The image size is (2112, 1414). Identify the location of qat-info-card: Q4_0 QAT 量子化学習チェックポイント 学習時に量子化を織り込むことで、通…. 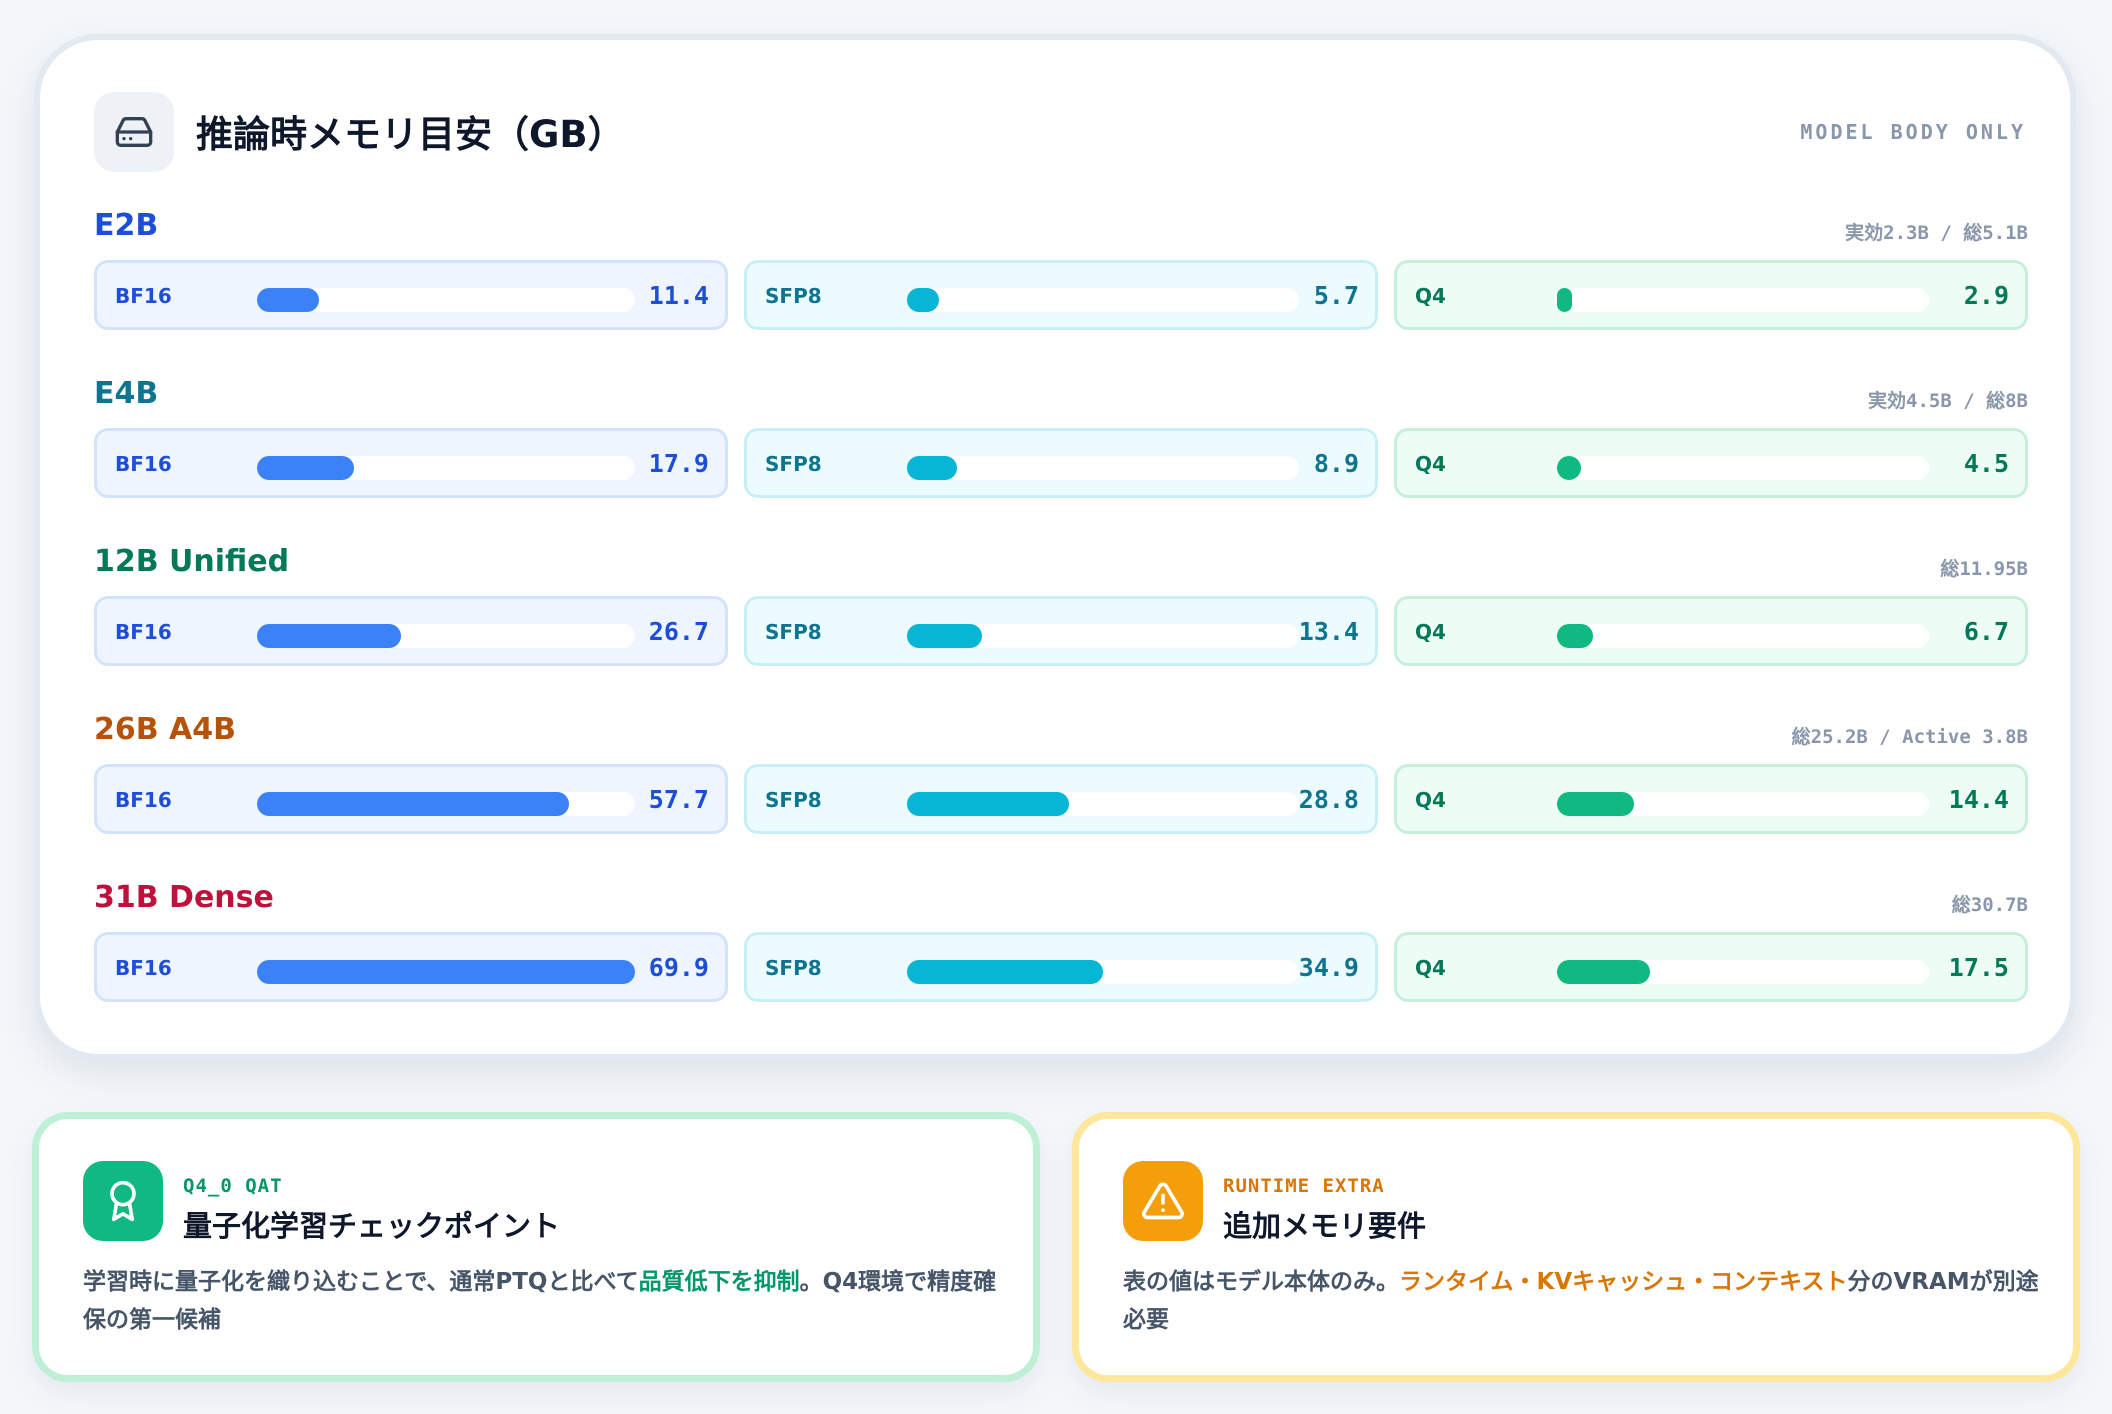
(536, 1247).